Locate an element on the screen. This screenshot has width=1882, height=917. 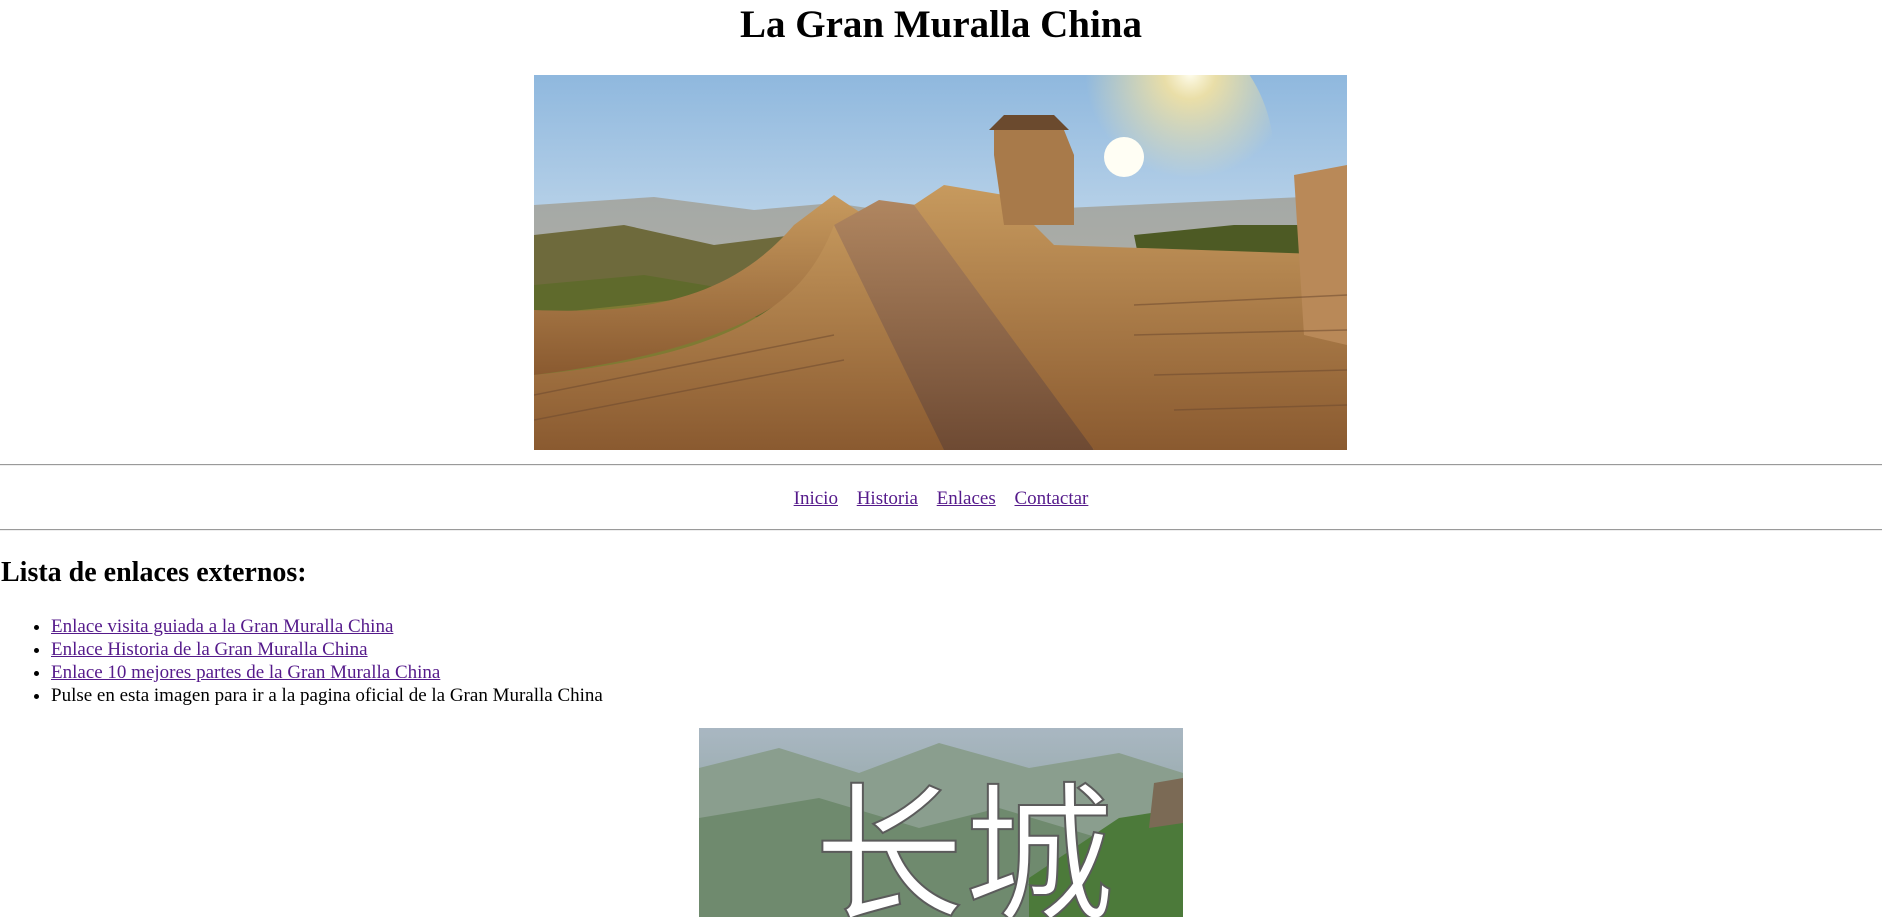
nav-link-enlaces: Enlaces is located at coordinates (966, 498).